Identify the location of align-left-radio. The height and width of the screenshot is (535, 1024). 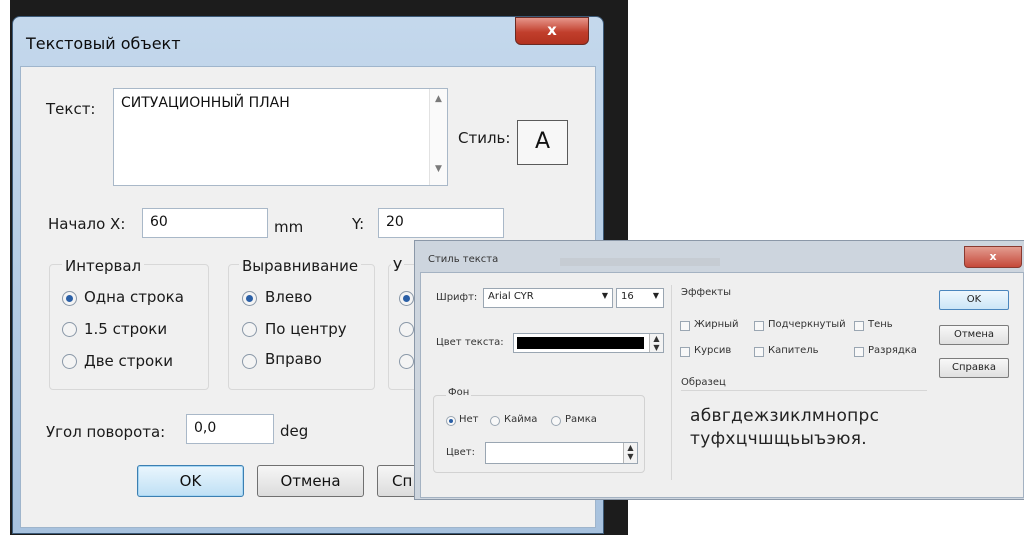
(249, 298).